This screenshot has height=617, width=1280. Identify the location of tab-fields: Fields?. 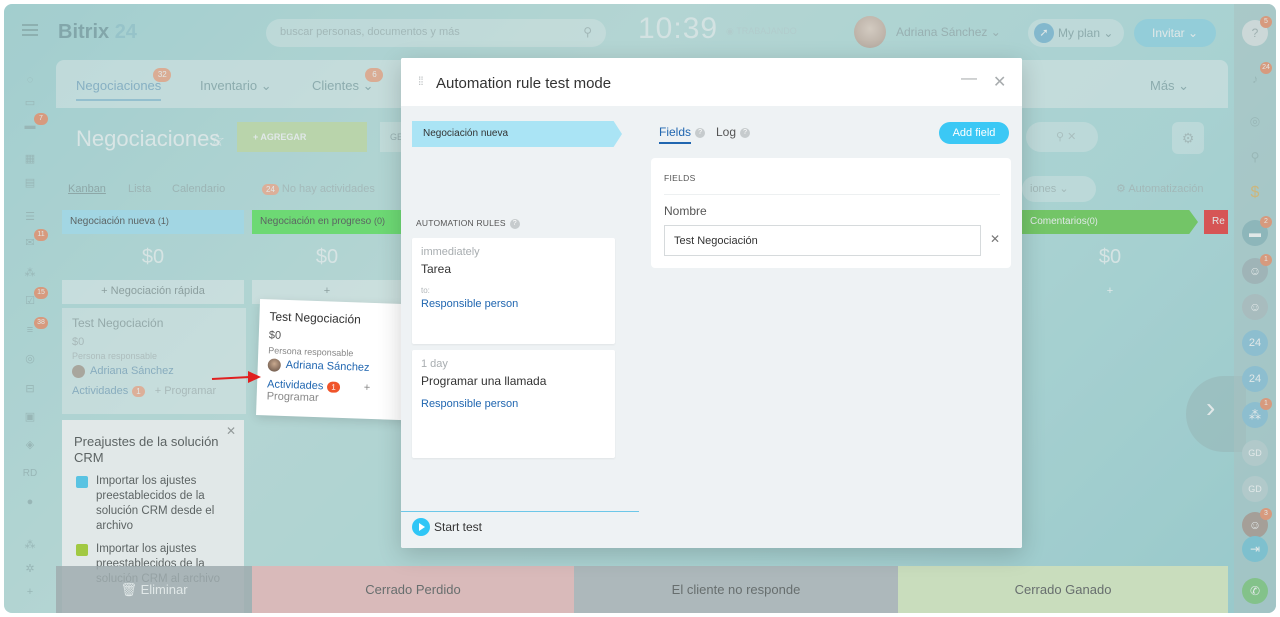
(682, 134).